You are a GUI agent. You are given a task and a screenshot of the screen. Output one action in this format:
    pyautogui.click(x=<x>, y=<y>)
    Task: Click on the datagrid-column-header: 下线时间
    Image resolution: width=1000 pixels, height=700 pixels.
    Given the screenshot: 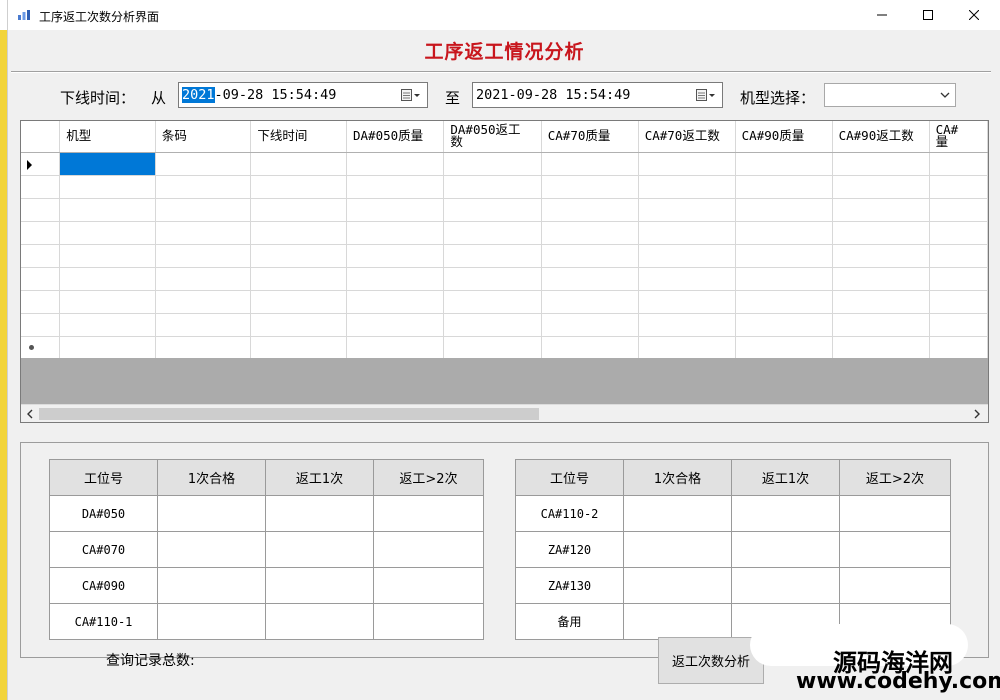 What is the action you would take?
    pyautogui.click(x=298, y=137)
    